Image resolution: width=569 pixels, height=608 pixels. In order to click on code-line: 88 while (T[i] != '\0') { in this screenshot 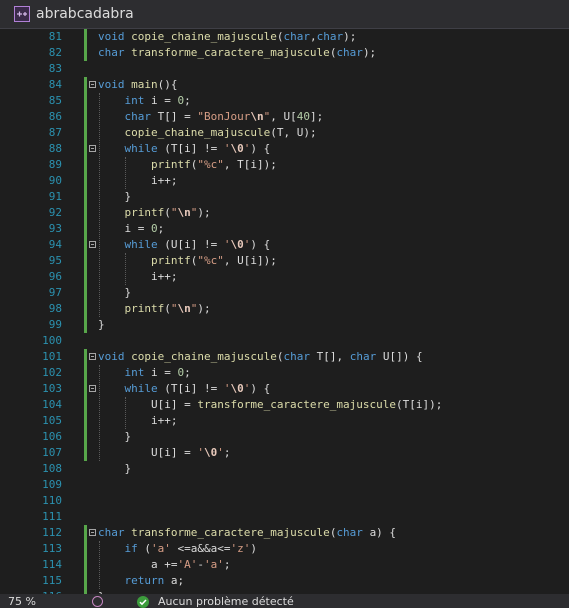, I will do `click(284, 149)`.